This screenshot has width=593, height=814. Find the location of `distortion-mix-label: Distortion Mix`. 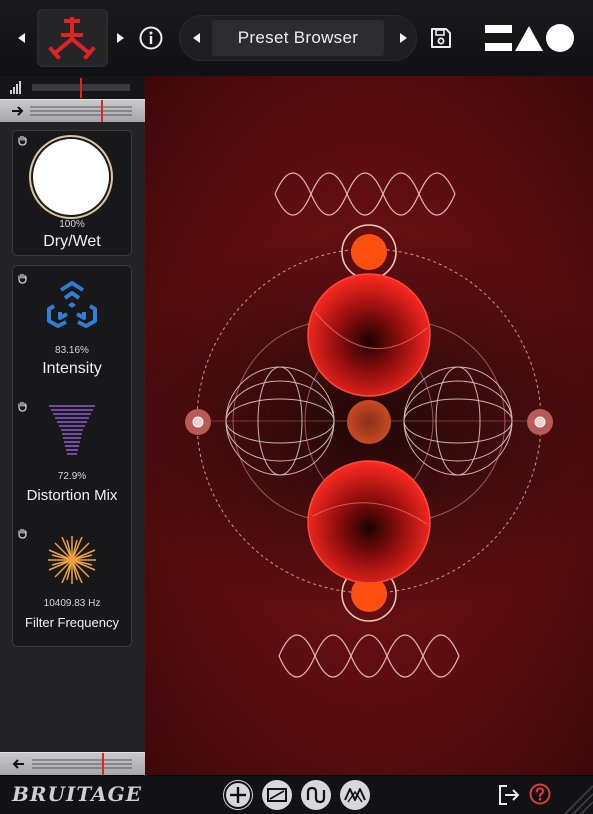

distortion-mix-label: Distortion Mix is located at coordinates (72, 495).